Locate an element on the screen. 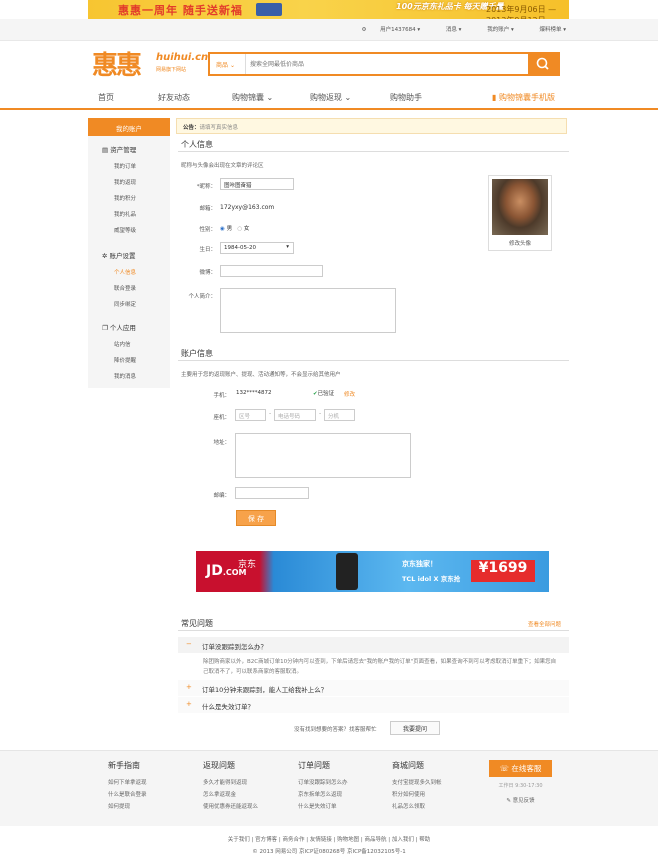 This screenshot has height=864, width=658. zip-field is located at coordinates (272, 493).